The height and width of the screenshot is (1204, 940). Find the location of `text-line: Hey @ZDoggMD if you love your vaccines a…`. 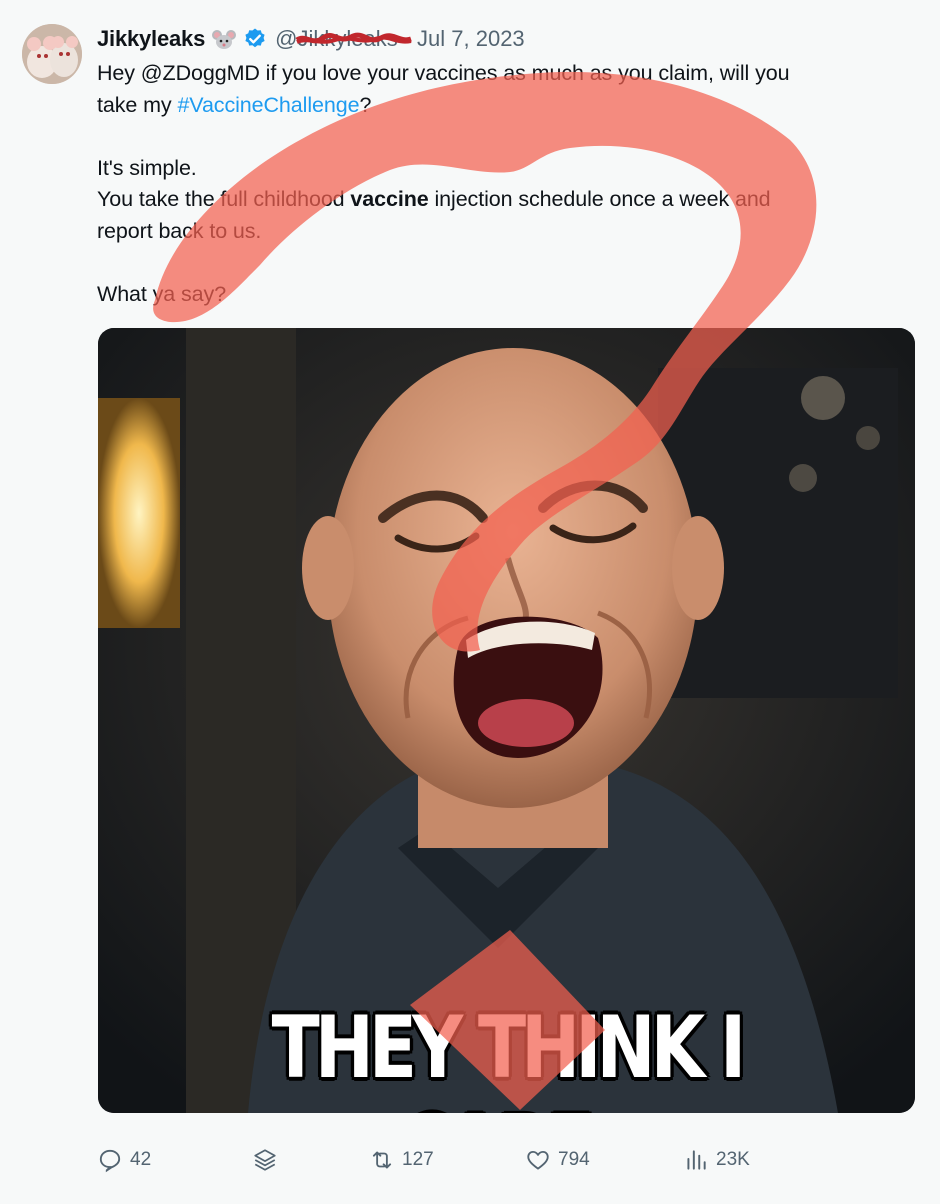

text-line: Hey @ZDoggMD if you love your vaccines a… is located at coordinates (443, 73).